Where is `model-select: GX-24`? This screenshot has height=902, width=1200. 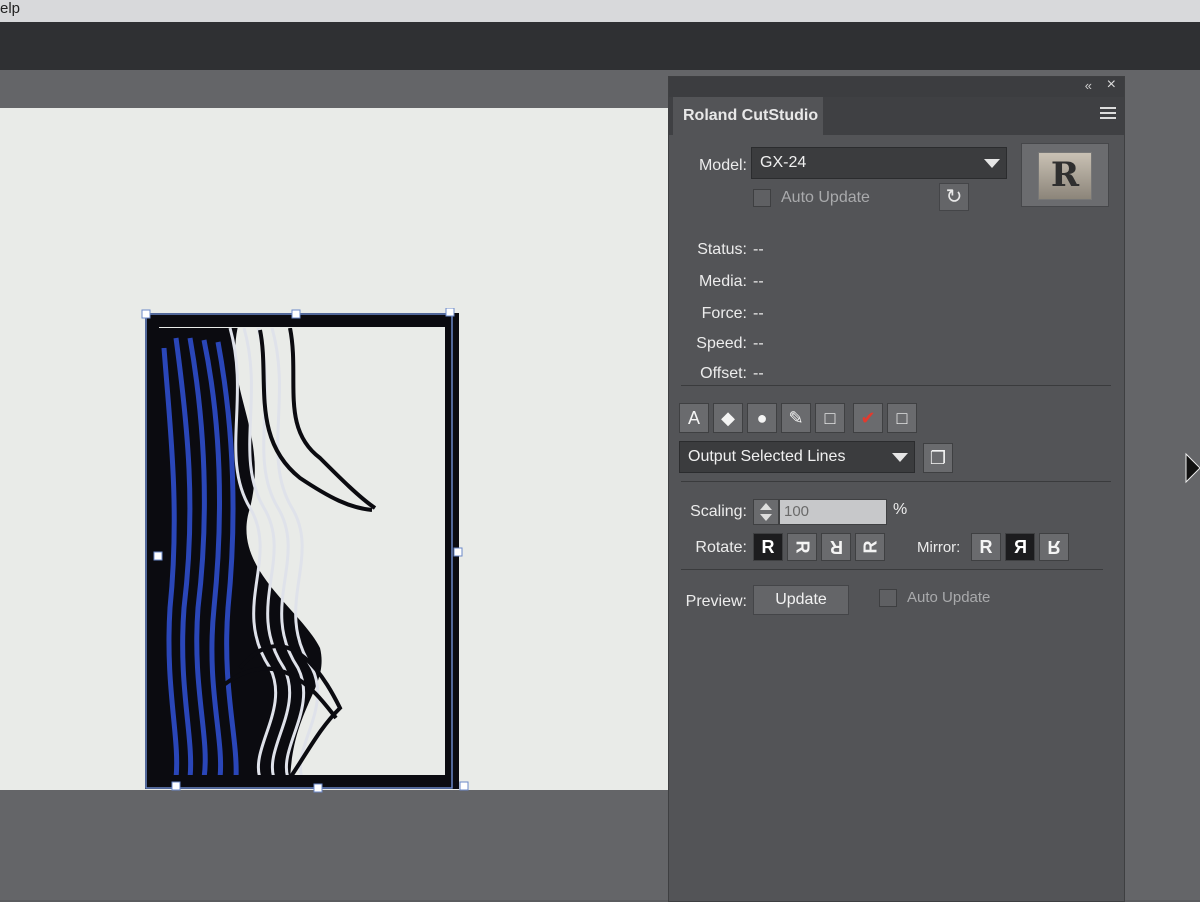
model-select: GX-24 is located at coordinates (879, 163).